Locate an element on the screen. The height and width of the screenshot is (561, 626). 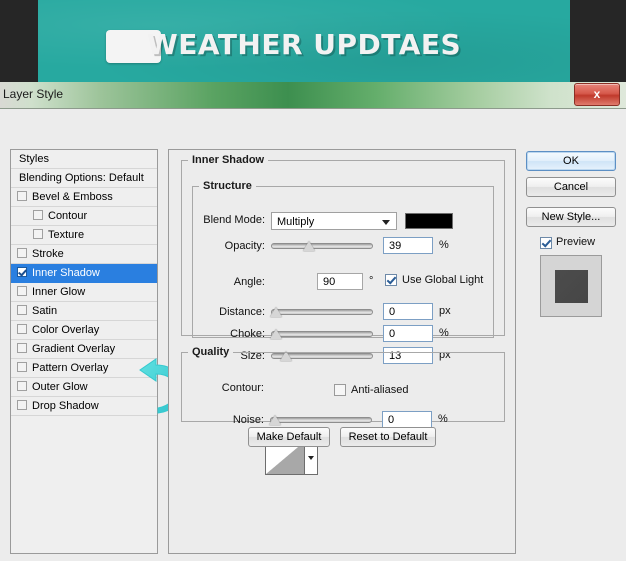
choke-unit: % is located at coordinates (444, 333).